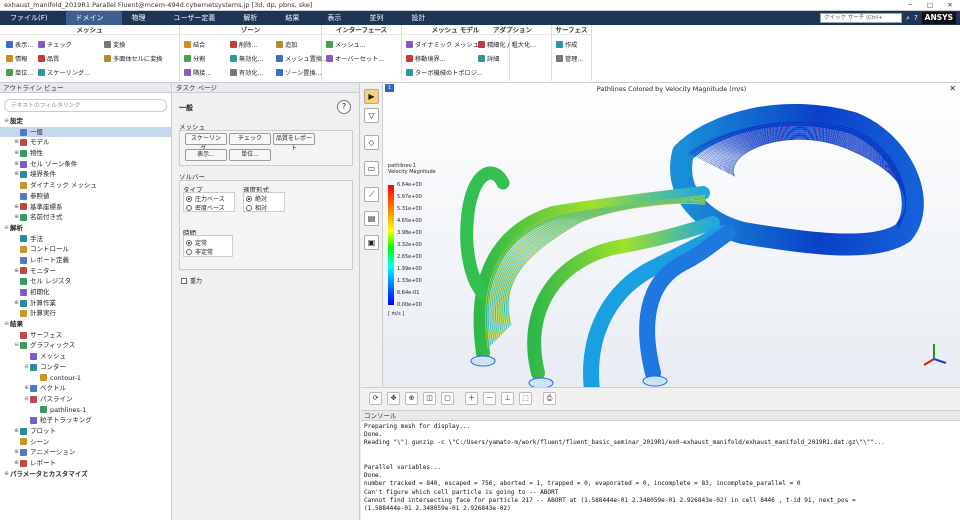 The width and height of the screenshot is (960, 520). I want to click on menu-item-4: 解析, so click(254, 18).